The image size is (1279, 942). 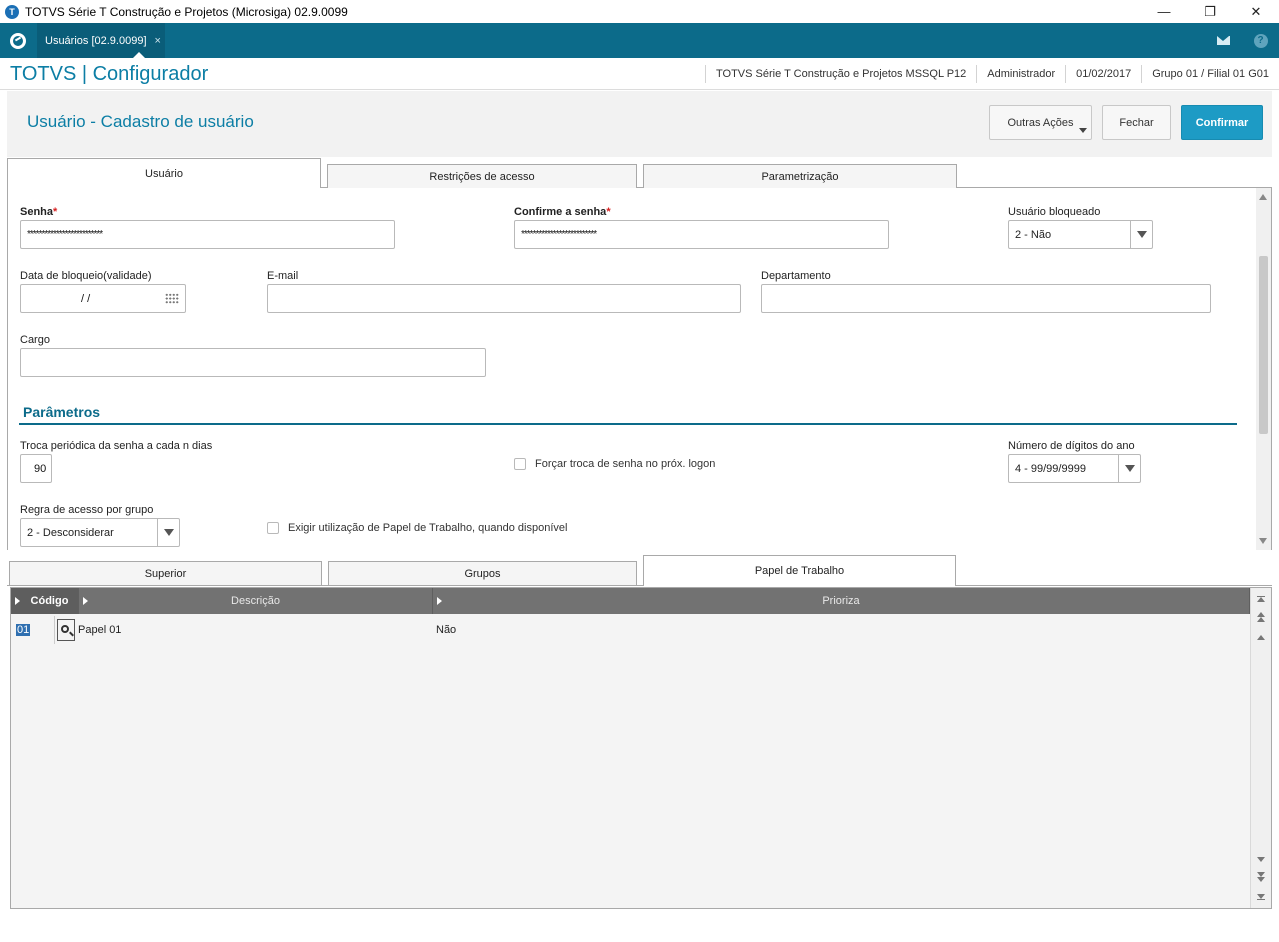 I want to click on departamento-input, so click(x=986, y=298).